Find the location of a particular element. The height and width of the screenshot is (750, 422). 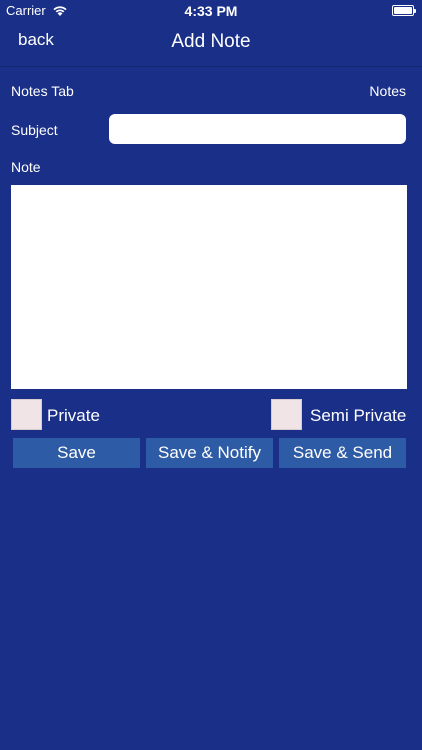

notes-tab-value: Notes is located at coordinates (387, 91).